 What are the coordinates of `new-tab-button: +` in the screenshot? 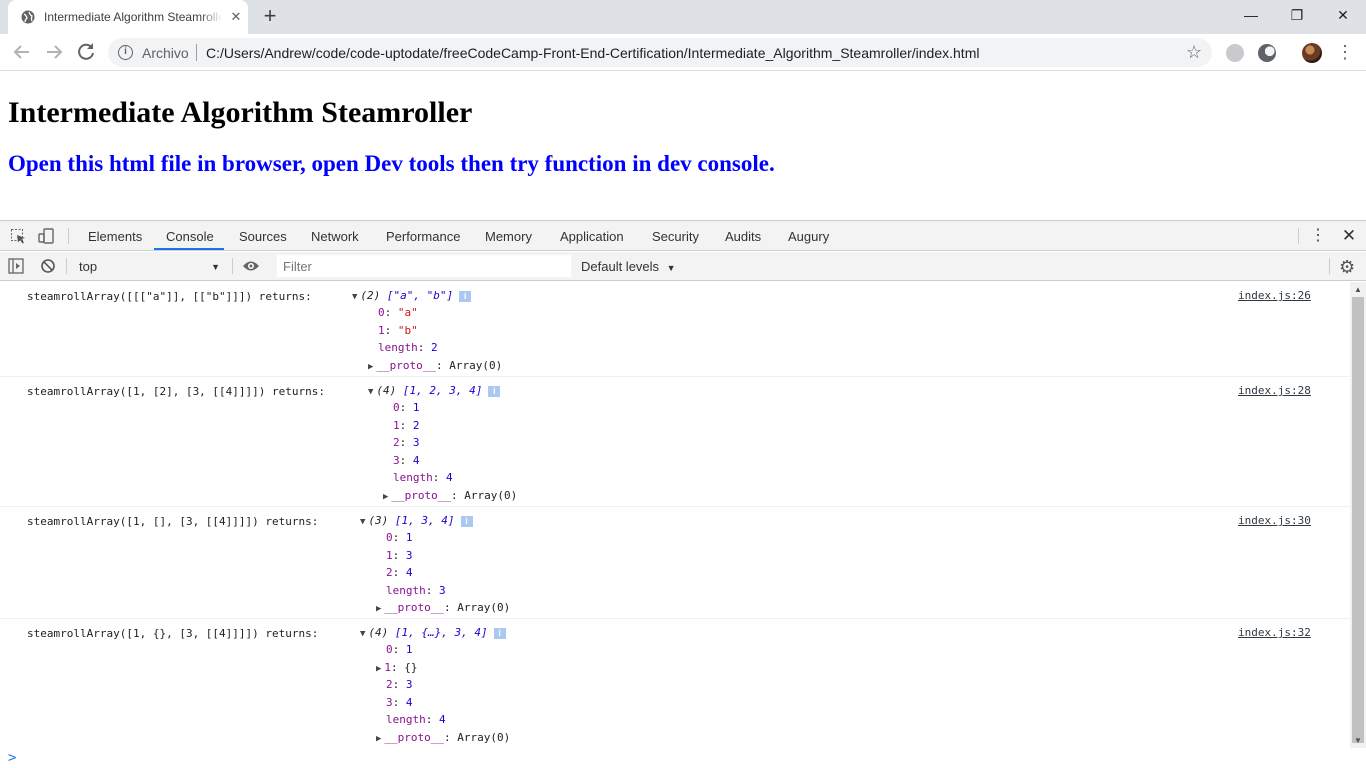 It's located at (270, 17).